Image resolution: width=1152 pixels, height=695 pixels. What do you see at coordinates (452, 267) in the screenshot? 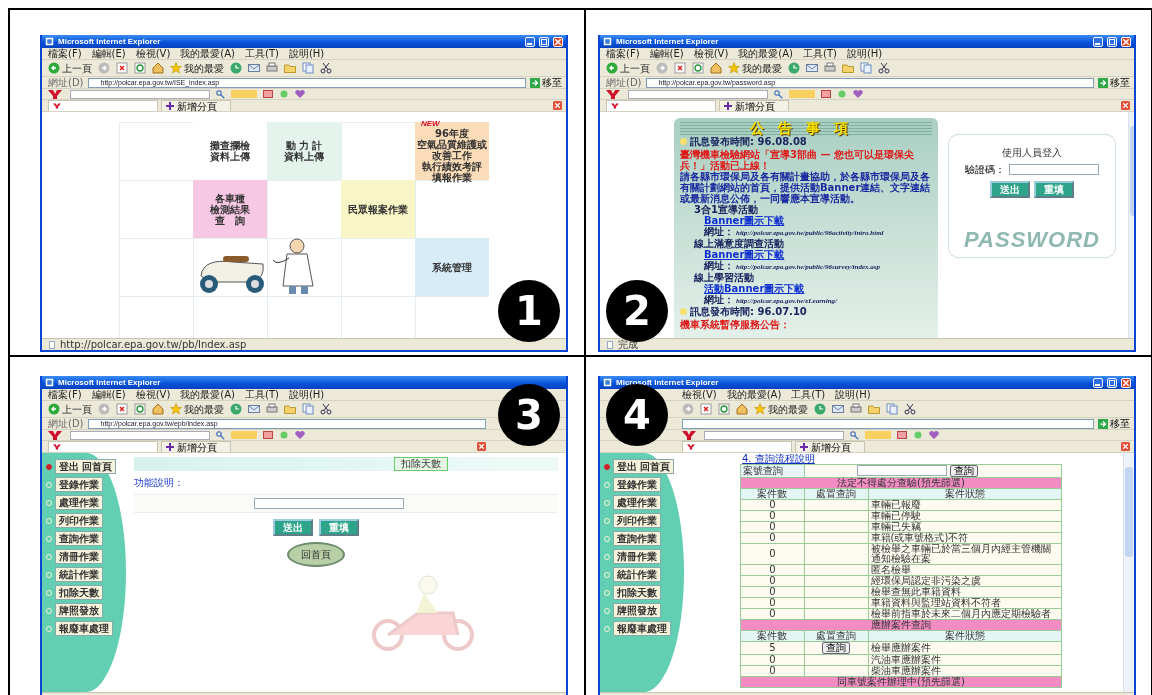
I see `menu-tile: 系統管理` at bounding box center [452, 267].